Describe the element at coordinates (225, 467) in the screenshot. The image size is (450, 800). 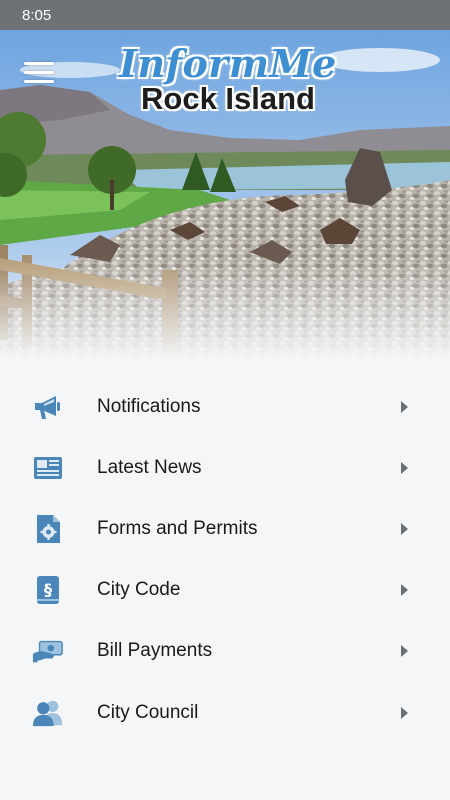
I see `menu-item-latest-news: Latest News` at that location.